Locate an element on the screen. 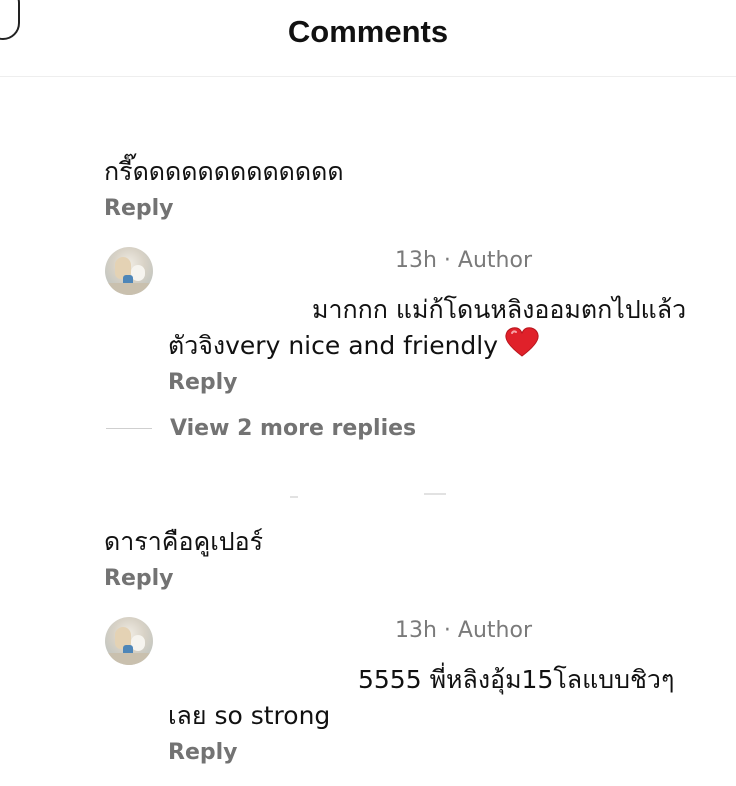 Image resolution: width=736 pixels, height=786 pixels. comments-header: Comments is located at coordinates (368, 38).